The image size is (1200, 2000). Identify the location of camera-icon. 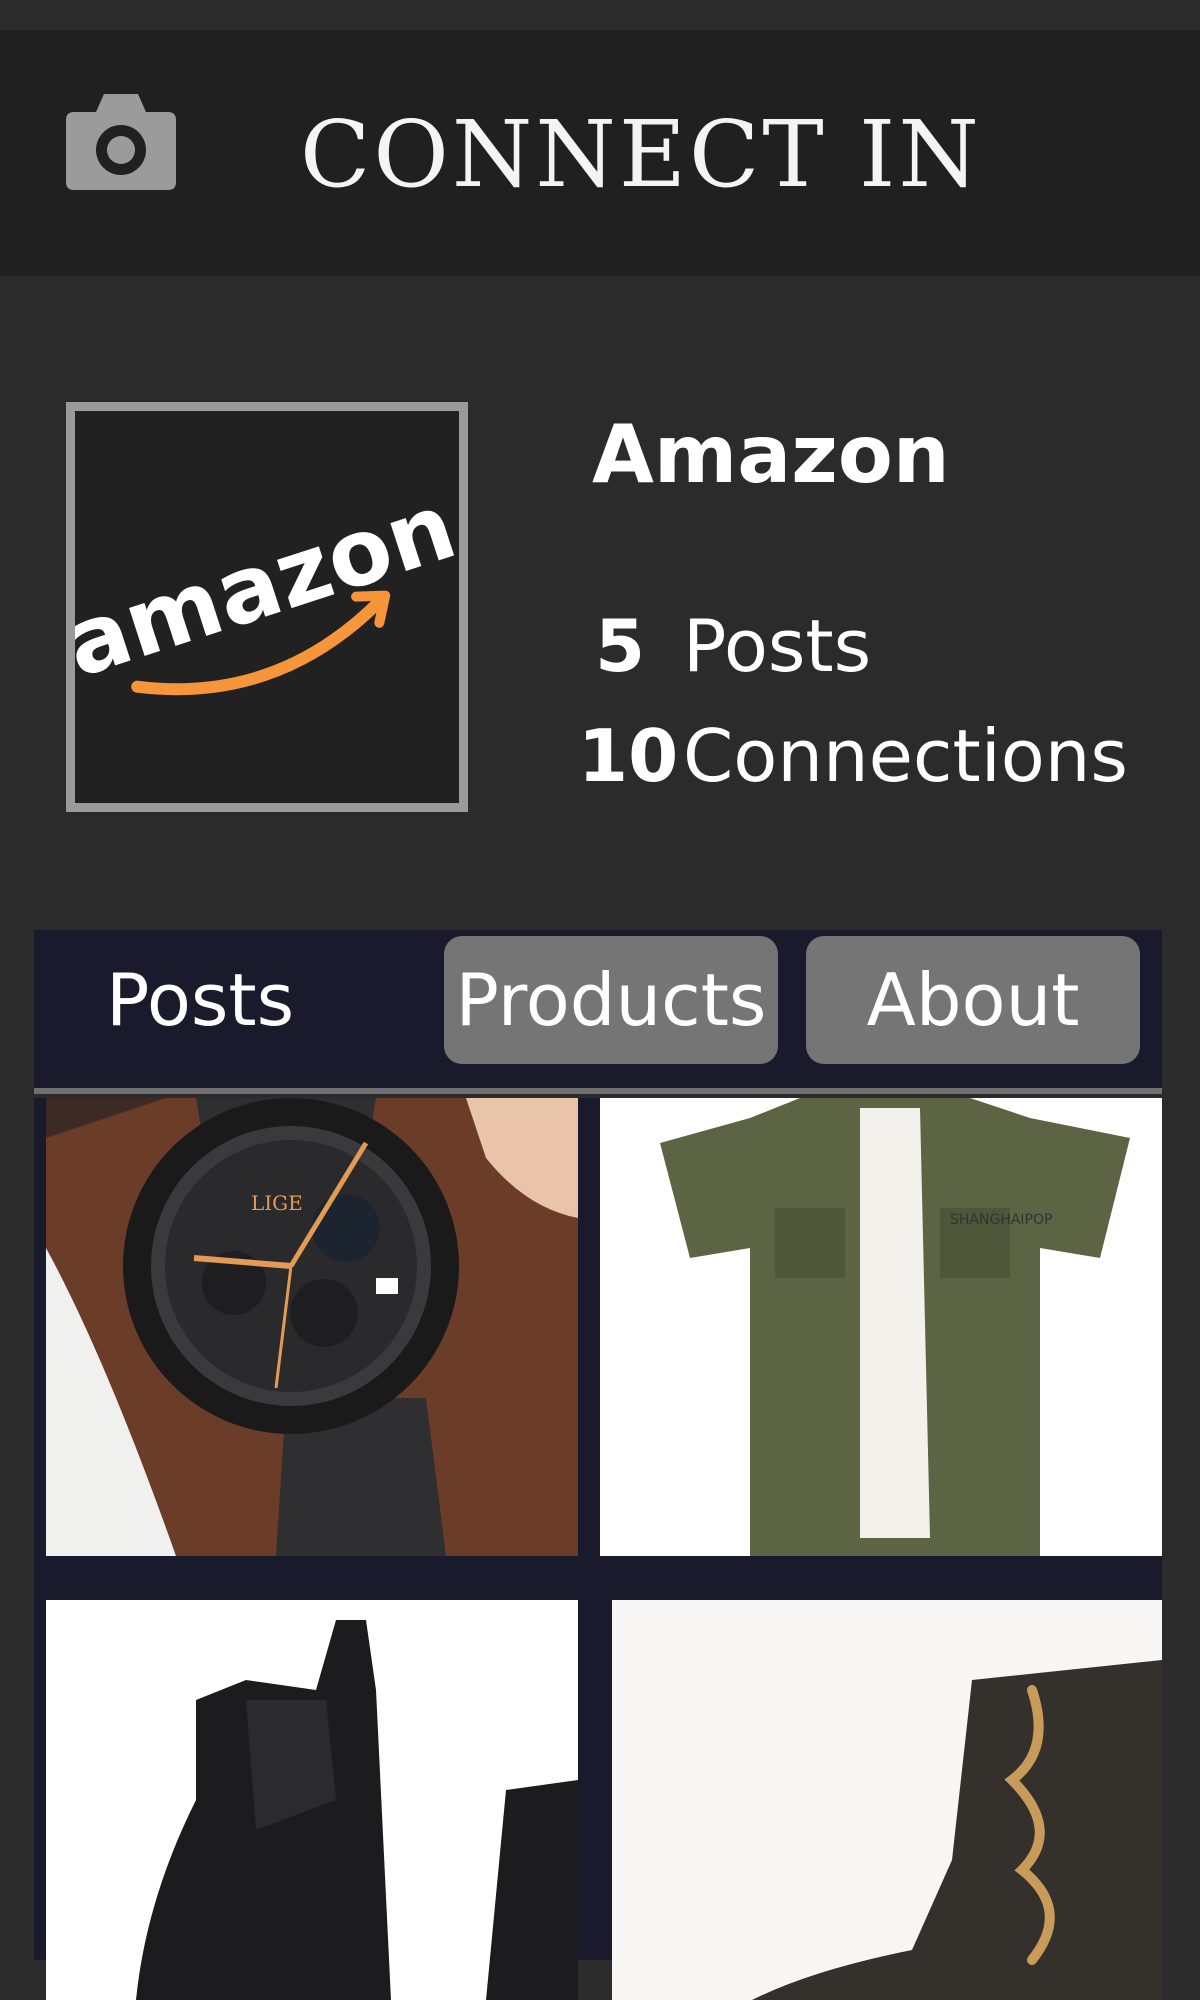
(121, 142).